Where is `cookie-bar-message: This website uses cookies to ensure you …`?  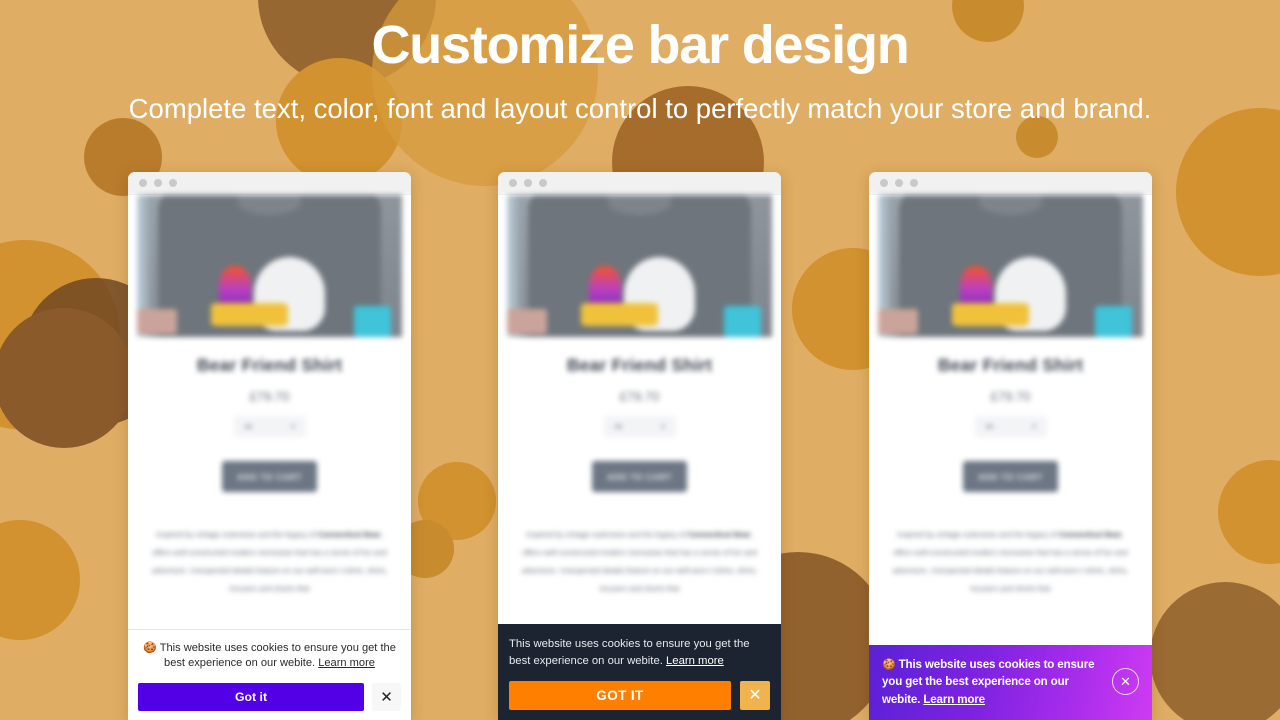
cookie-bar-message: This website uses cookies to ensure you … is located at coordinates (988, 681).